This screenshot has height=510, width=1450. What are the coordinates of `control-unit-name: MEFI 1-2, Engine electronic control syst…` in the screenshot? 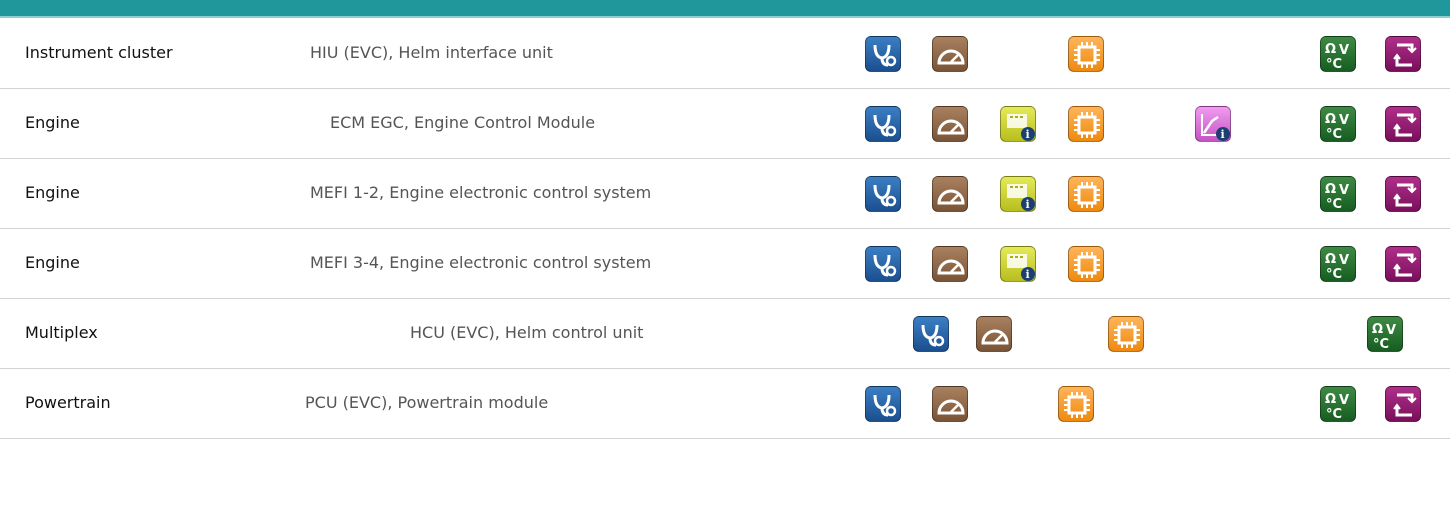 It's located at (481, 192).